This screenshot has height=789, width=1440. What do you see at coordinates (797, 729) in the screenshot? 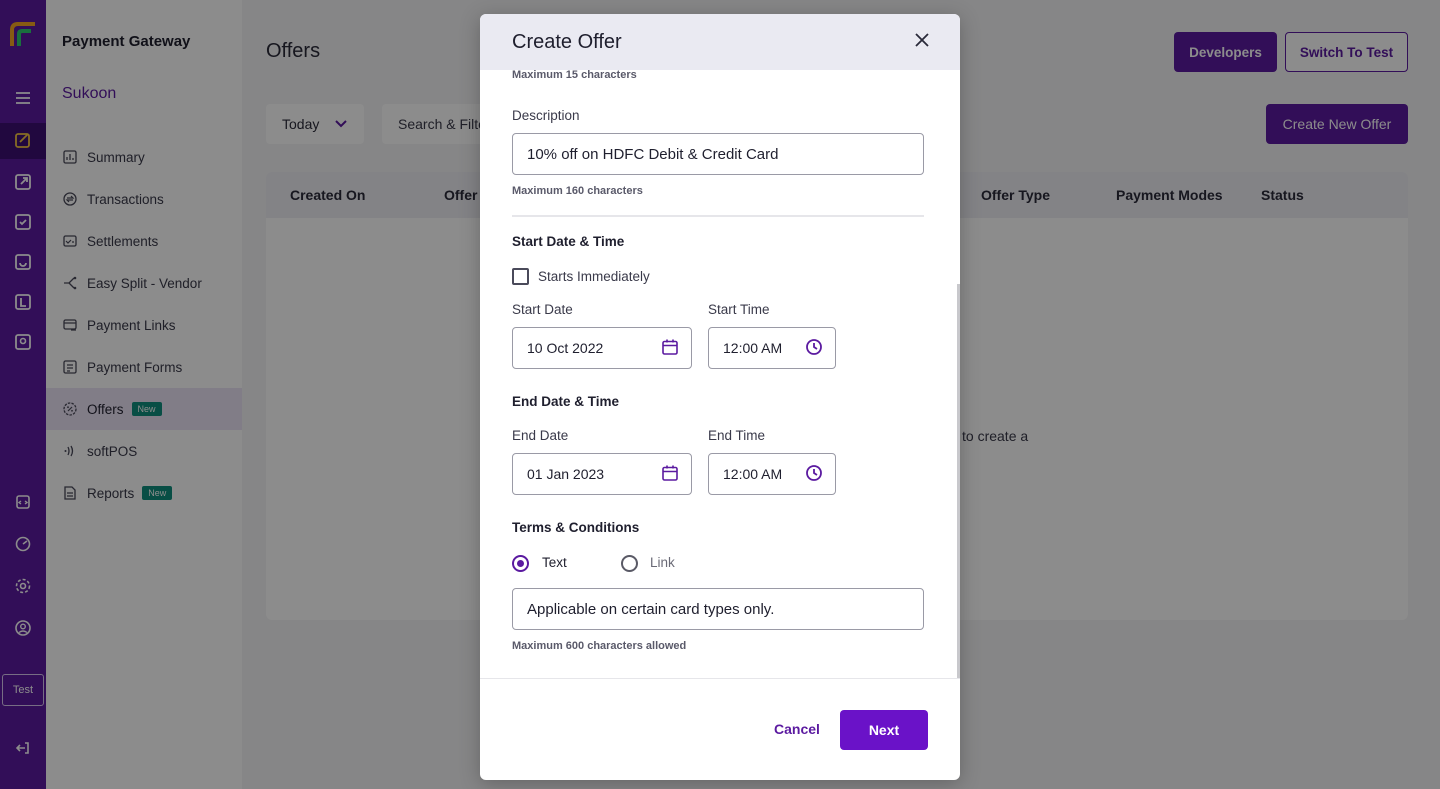
I see `cancel-button: Cancel` at bounding box center [797, 729].